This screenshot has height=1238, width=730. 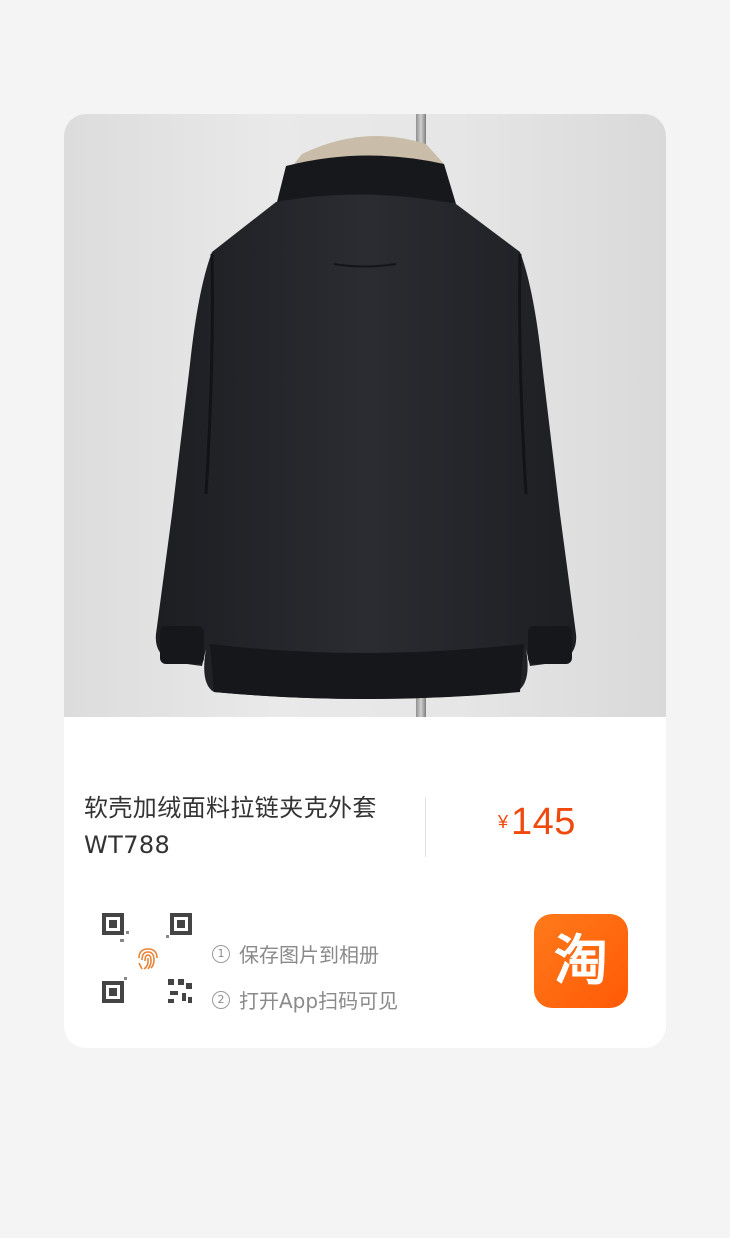 I want to click on fingerprint-icon, so click(x=148, y=959).